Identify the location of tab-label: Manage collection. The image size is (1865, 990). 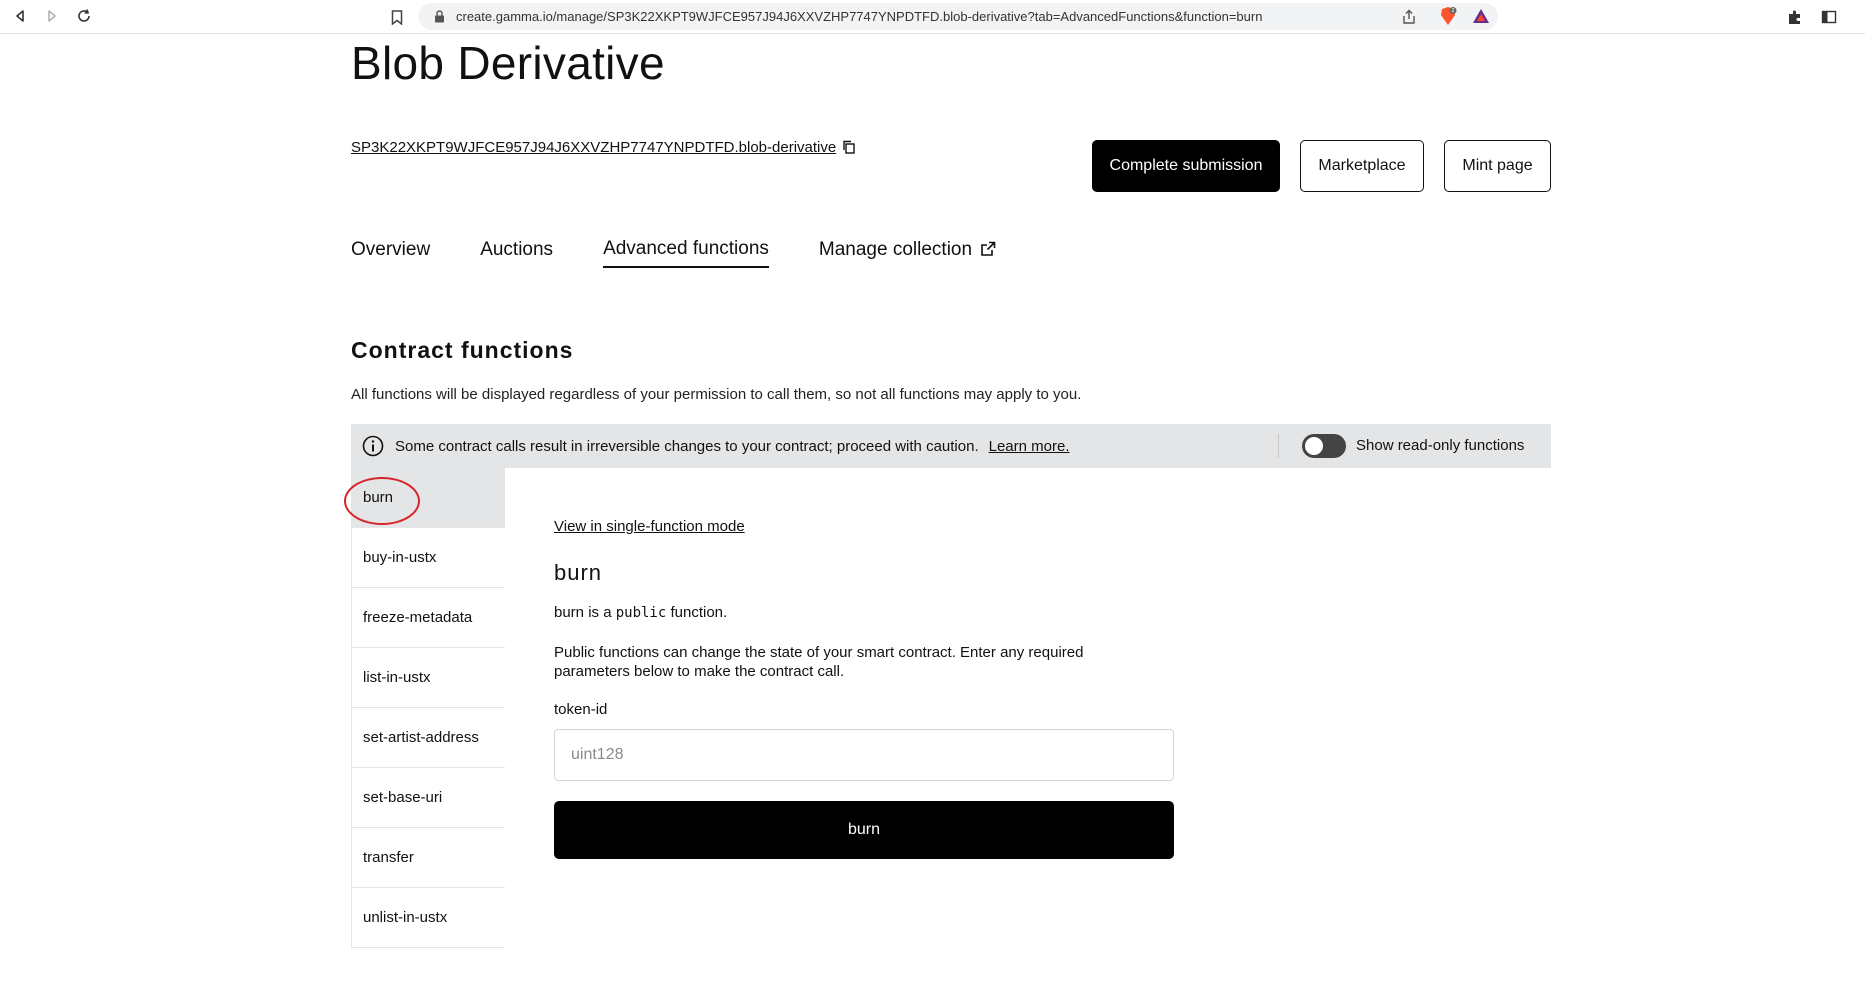
(895, 249).